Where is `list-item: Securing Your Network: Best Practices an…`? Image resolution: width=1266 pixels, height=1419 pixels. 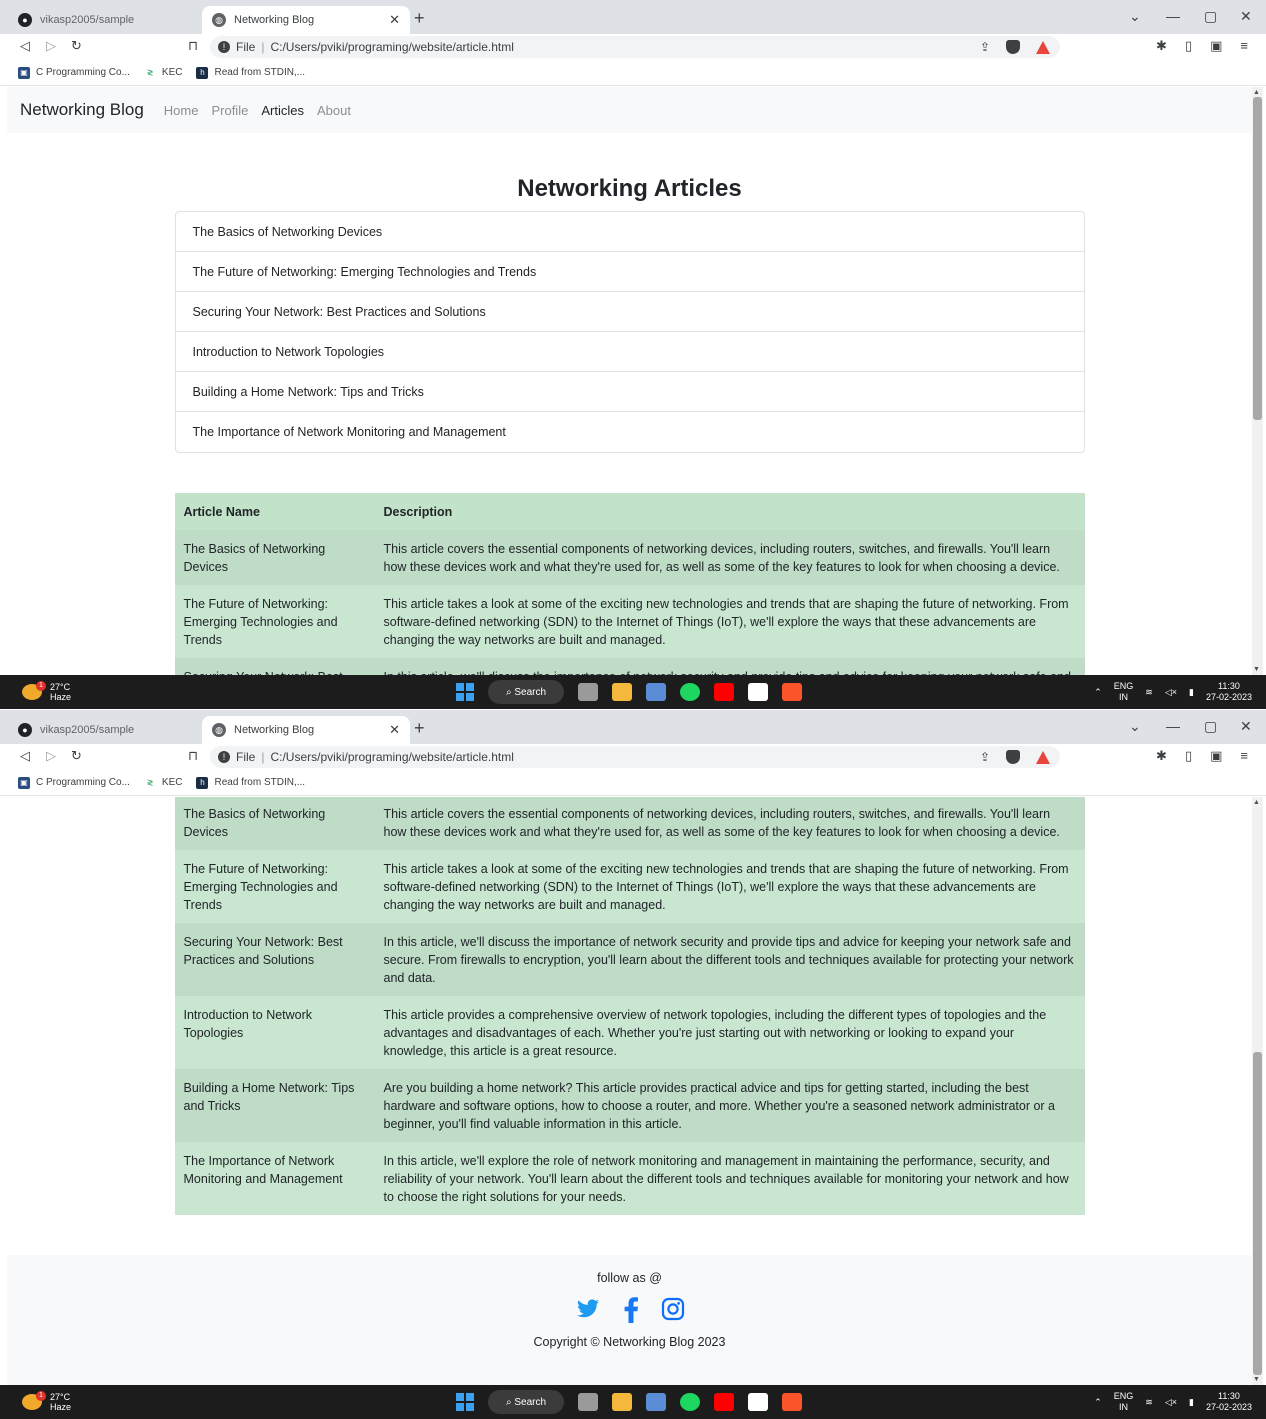
list-item: Securing Your Network: Best Practices an… is located at coordinates (629, 312).